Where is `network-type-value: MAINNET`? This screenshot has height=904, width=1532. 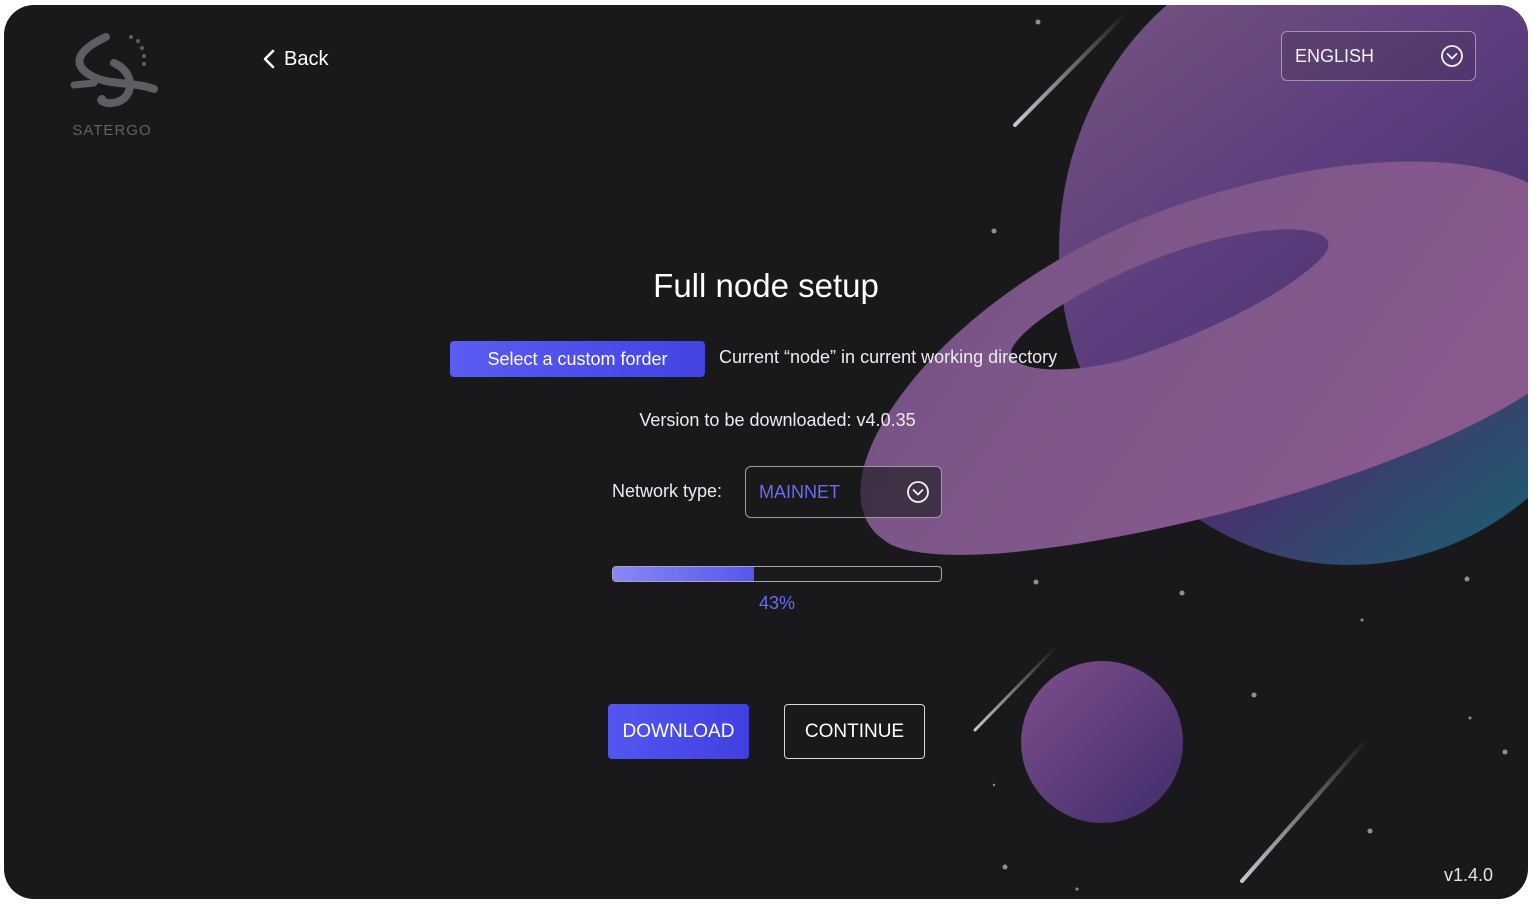
network-type-value: MAINNET is located at coordinates (799, 491).